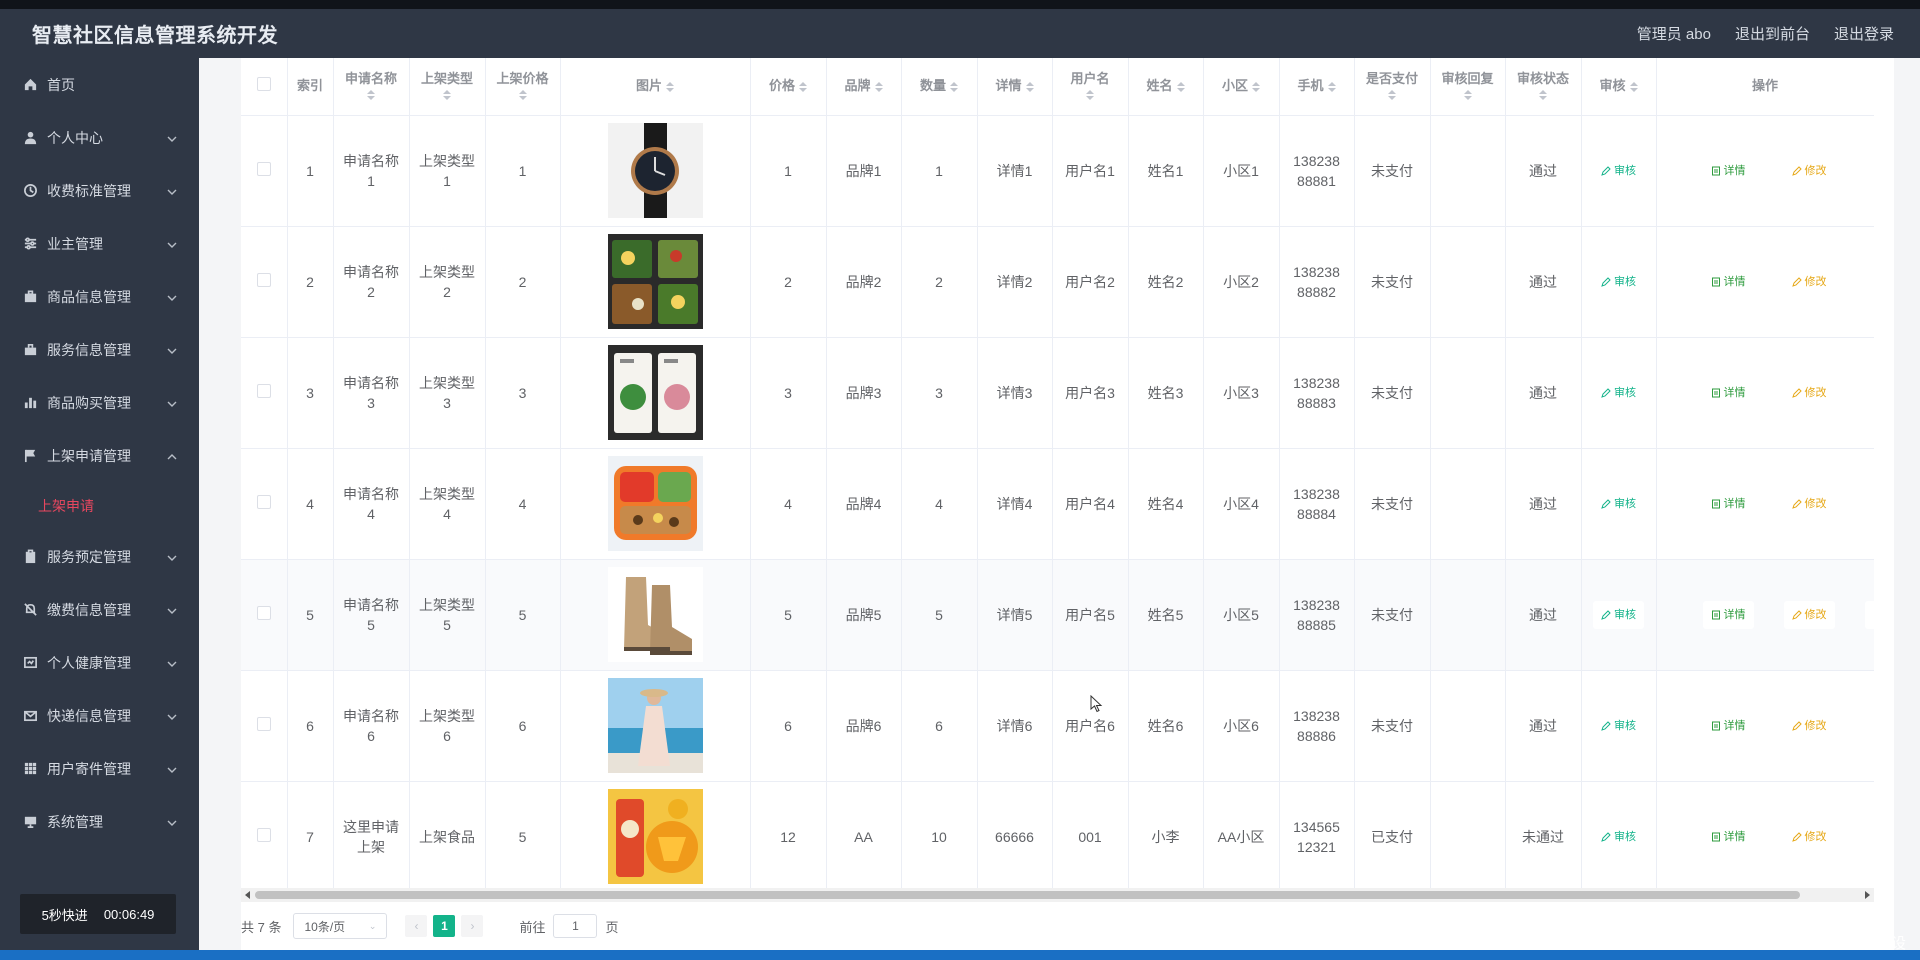  What do you see at coordinates (99, 821) in the screenshot?
I see `sidebar-item-13: 系统管理` at bounding box center [99, 821].